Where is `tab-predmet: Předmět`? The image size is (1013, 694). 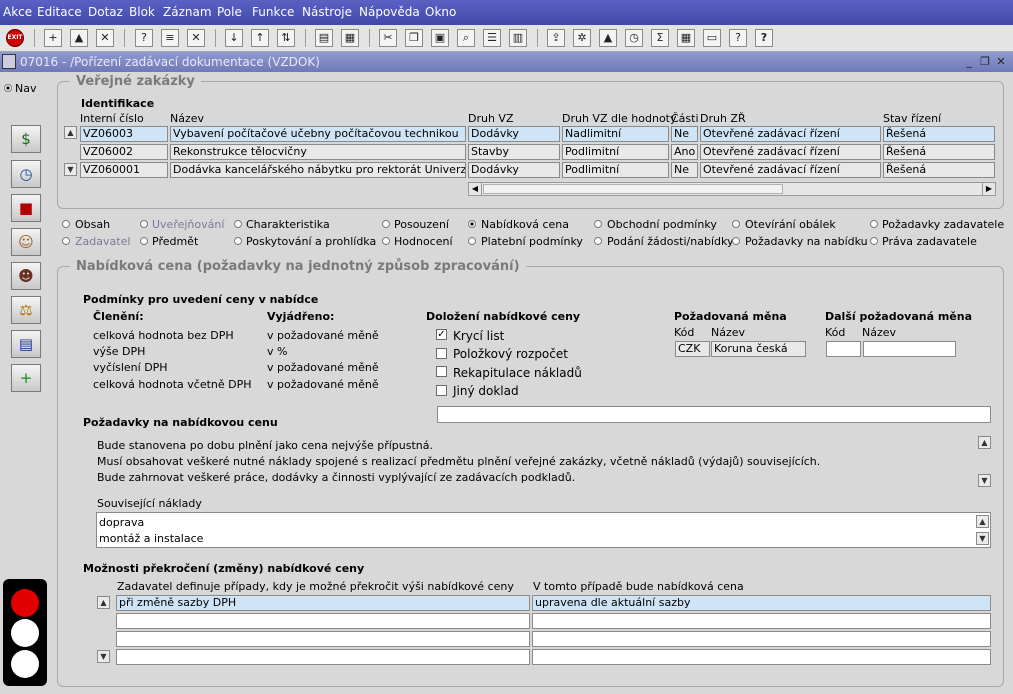
tab-predmet: Předmět is located at coordinates (175, 241).